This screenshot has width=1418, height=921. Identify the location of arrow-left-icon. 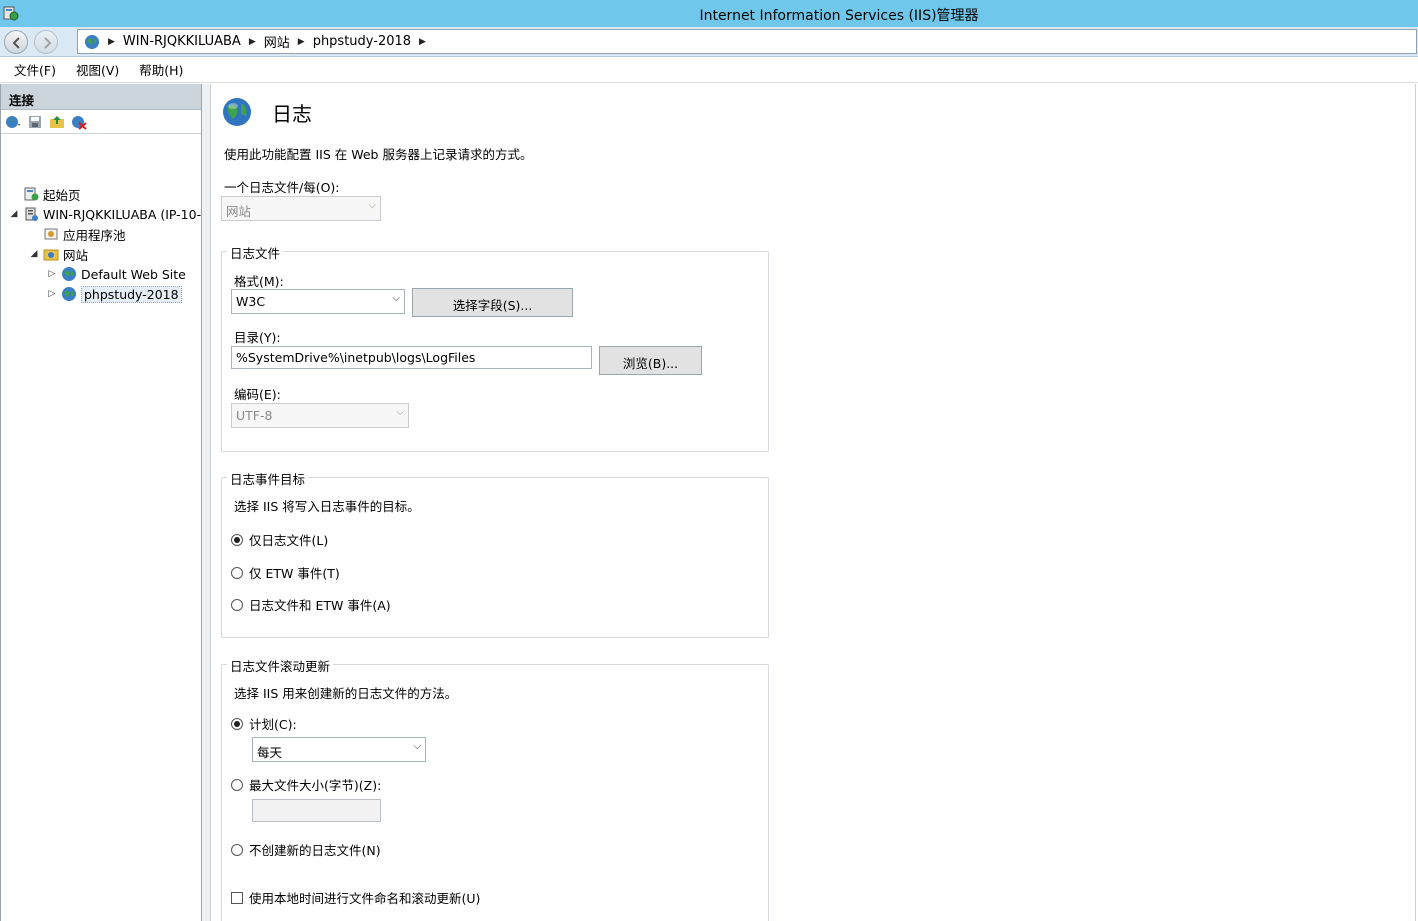
(16, 43).